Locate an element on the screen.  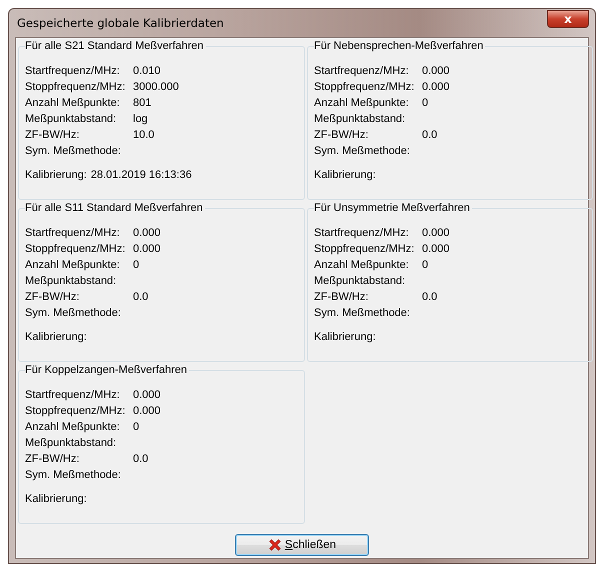
window-title: Gespeicherte globale Kalibrierdaten is located at coordinates (120, 23).